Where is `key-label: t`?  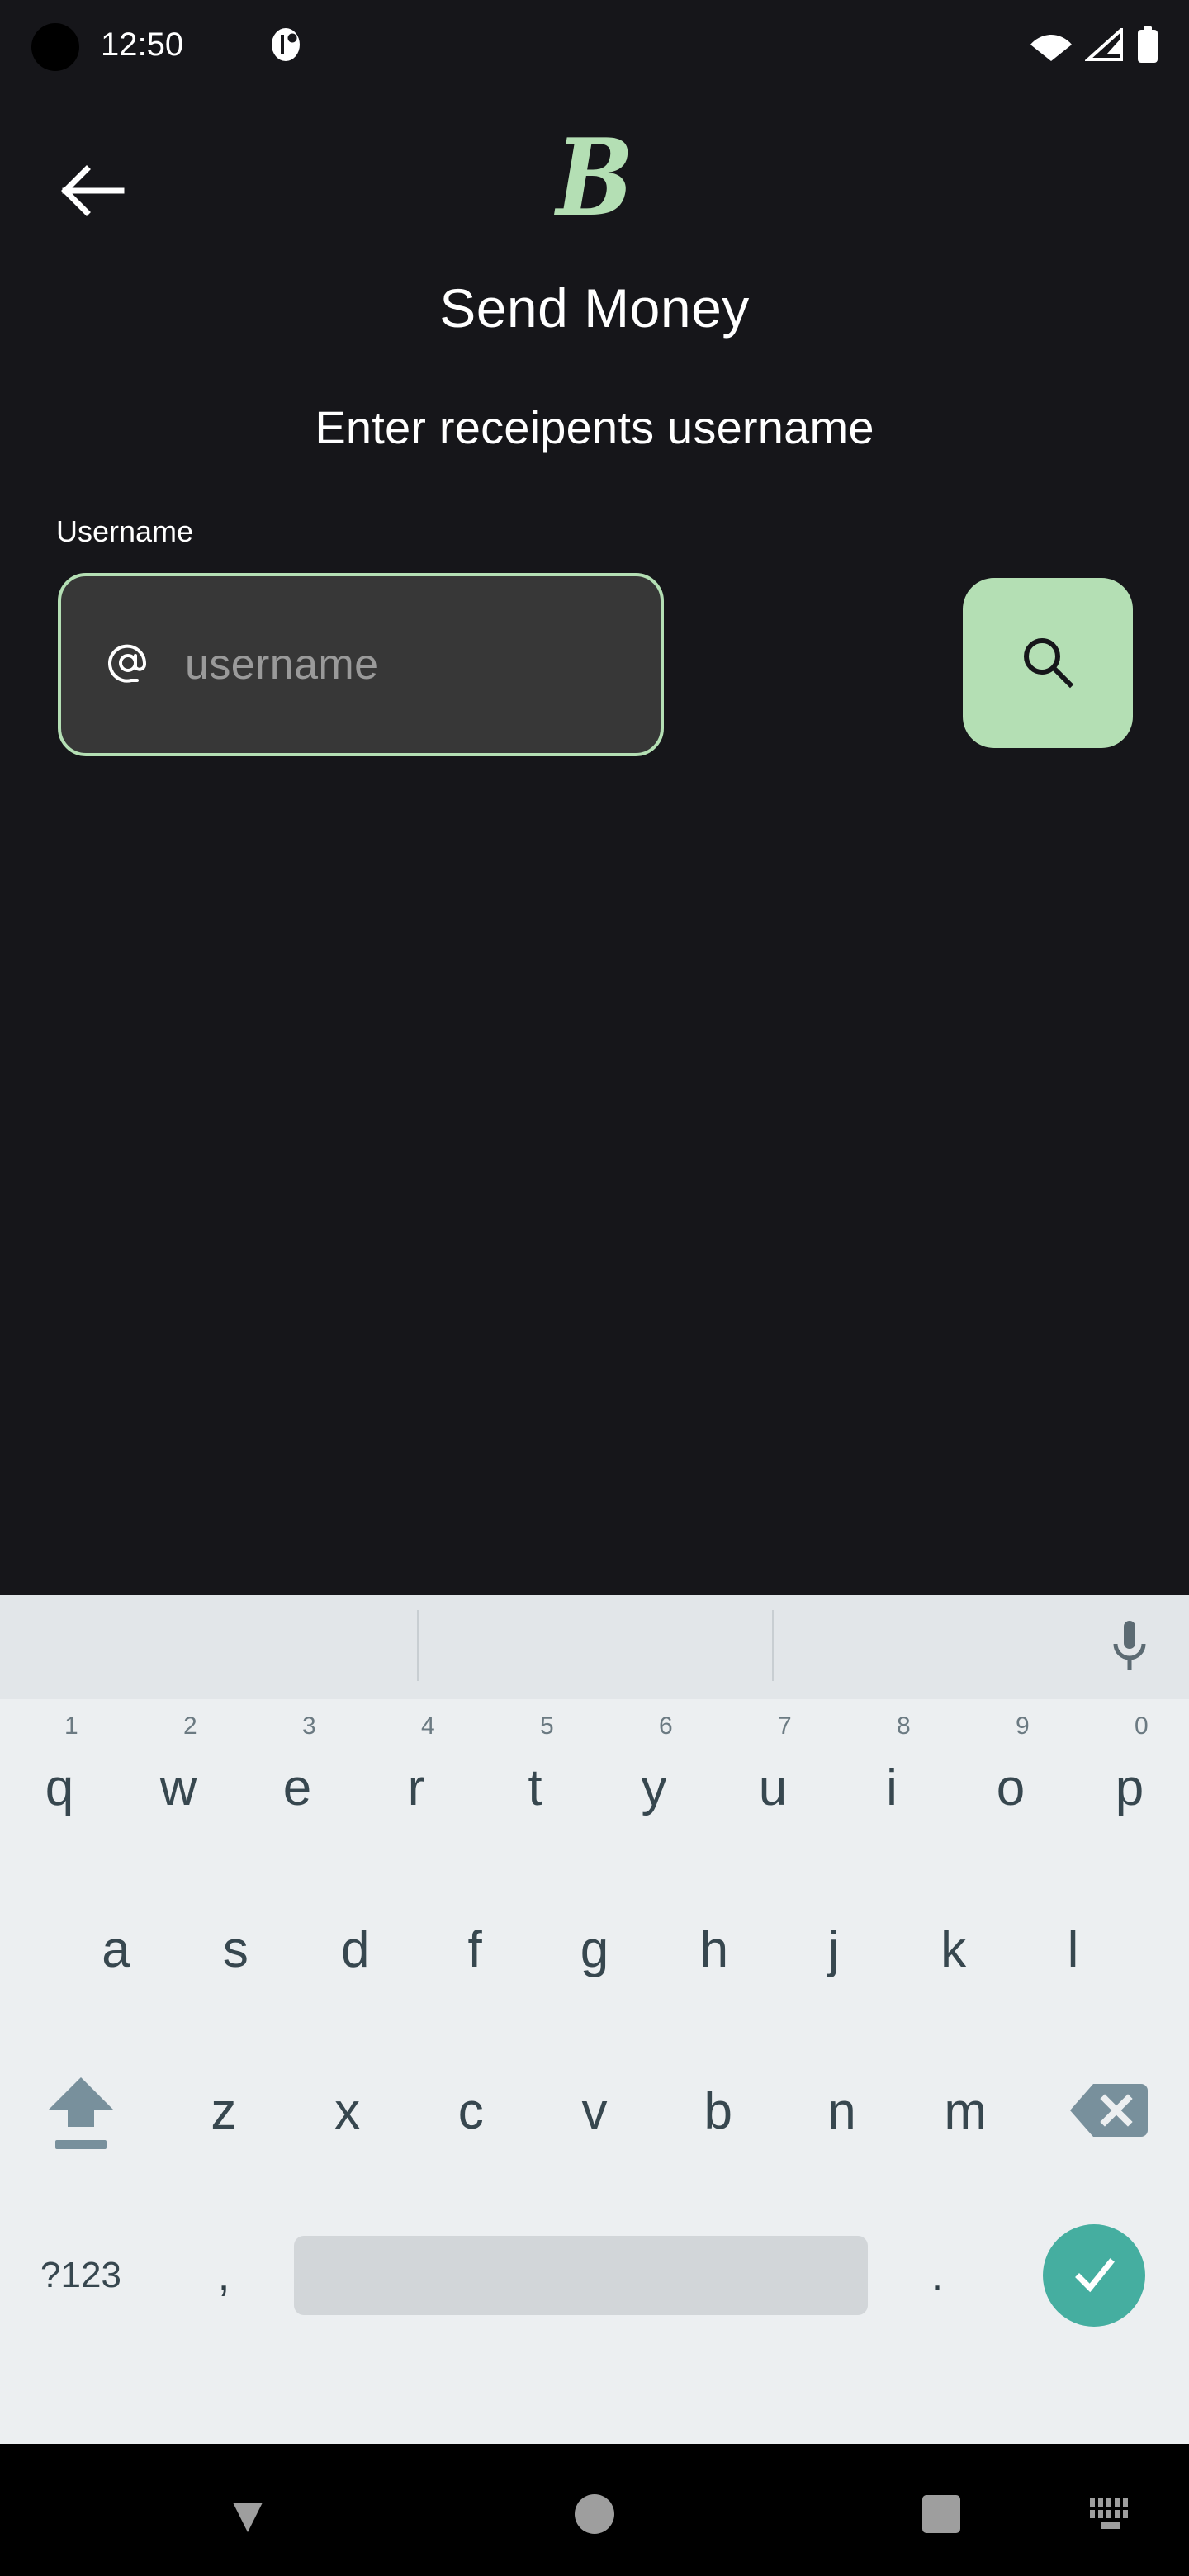 key-label: t is located at coordinates (535, 1787).